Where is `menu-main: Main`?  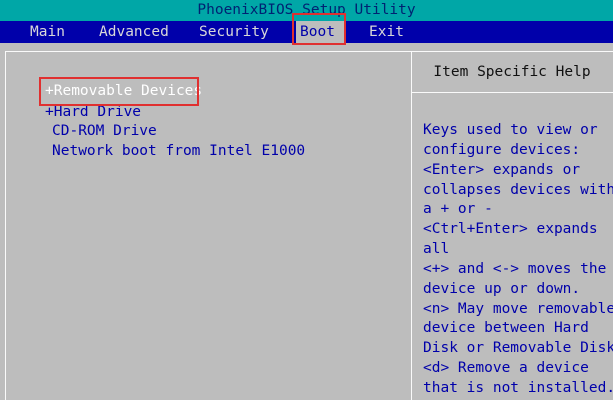 menu-main: Main is located at coordinates (47, 32).